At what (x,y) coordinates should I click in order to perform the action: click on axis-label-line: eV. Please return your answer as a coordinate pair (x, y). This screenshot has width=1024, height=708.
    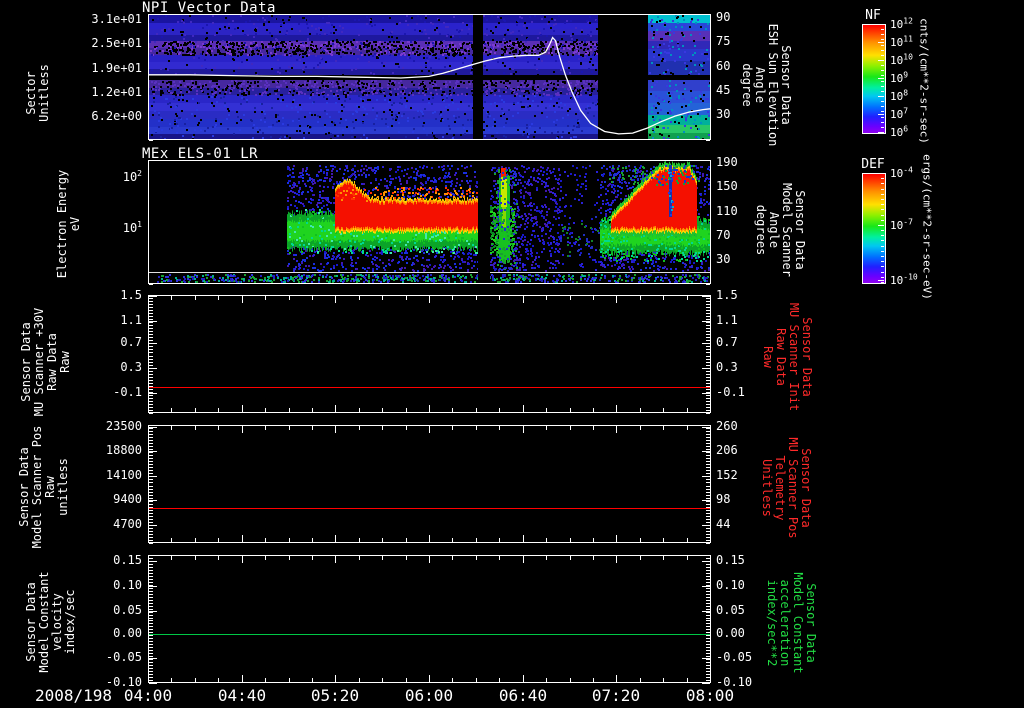
    Looking at the image, I should click on (75, 224).